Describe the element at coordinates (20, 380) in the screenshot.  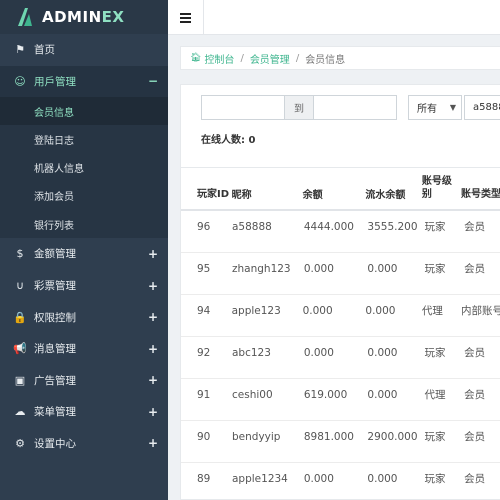
I see `picture-icon: ▣` at that location.